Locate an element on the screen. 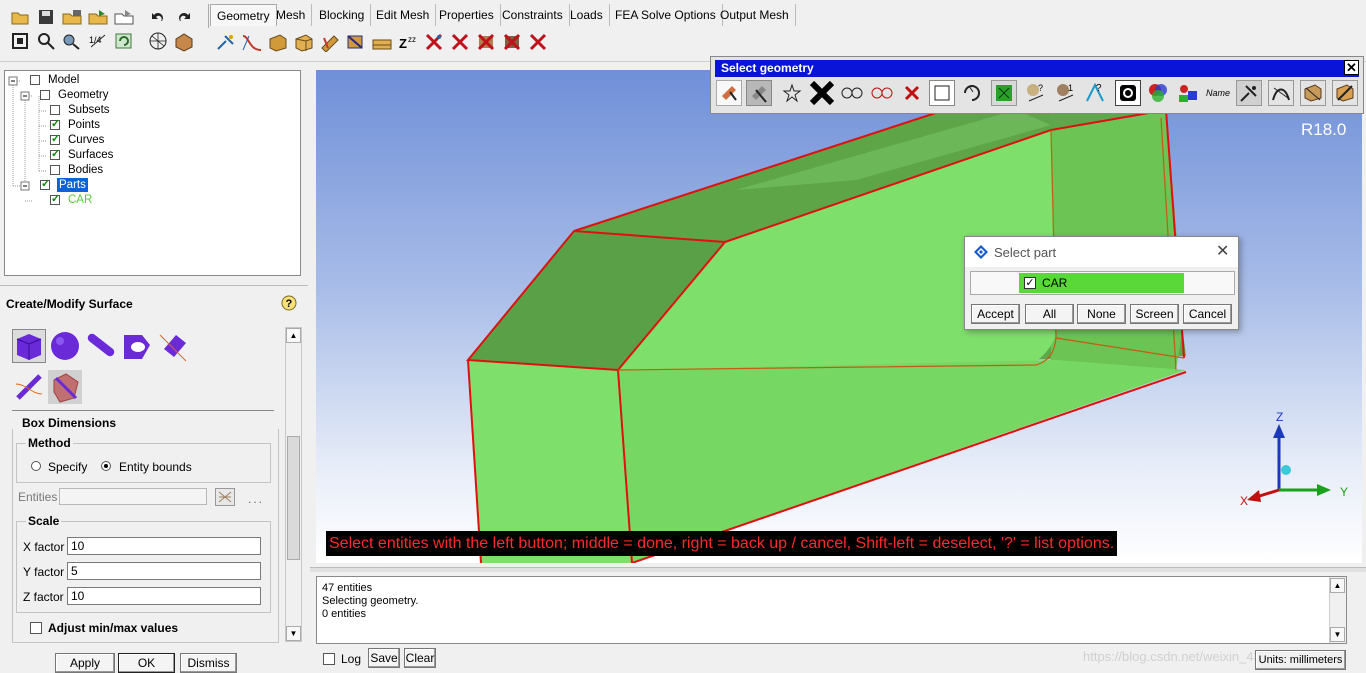 This screenshot has width=1366, height=673. create-surface-icon is located at coordinates (278, 42).